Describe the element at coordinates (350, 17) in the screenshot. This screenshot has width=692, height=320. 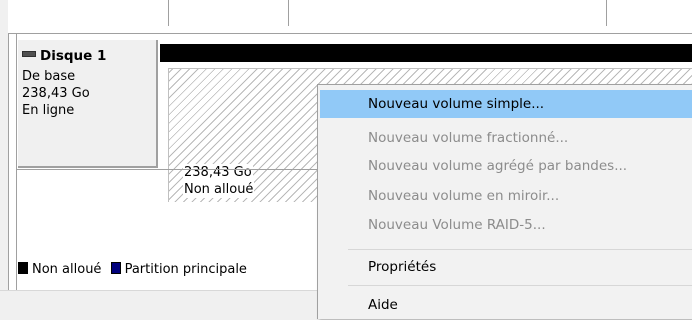
I see `previous-disk-row` at that location.